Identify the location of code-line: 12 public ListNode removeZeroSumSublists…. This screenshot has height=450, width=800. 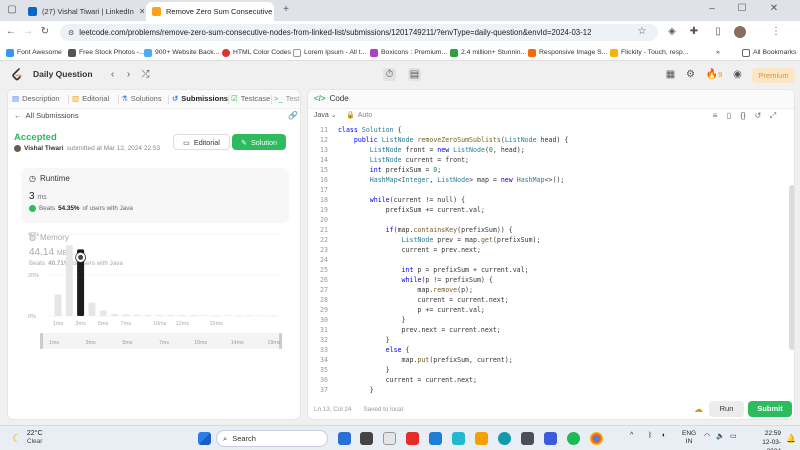
(548, 140).